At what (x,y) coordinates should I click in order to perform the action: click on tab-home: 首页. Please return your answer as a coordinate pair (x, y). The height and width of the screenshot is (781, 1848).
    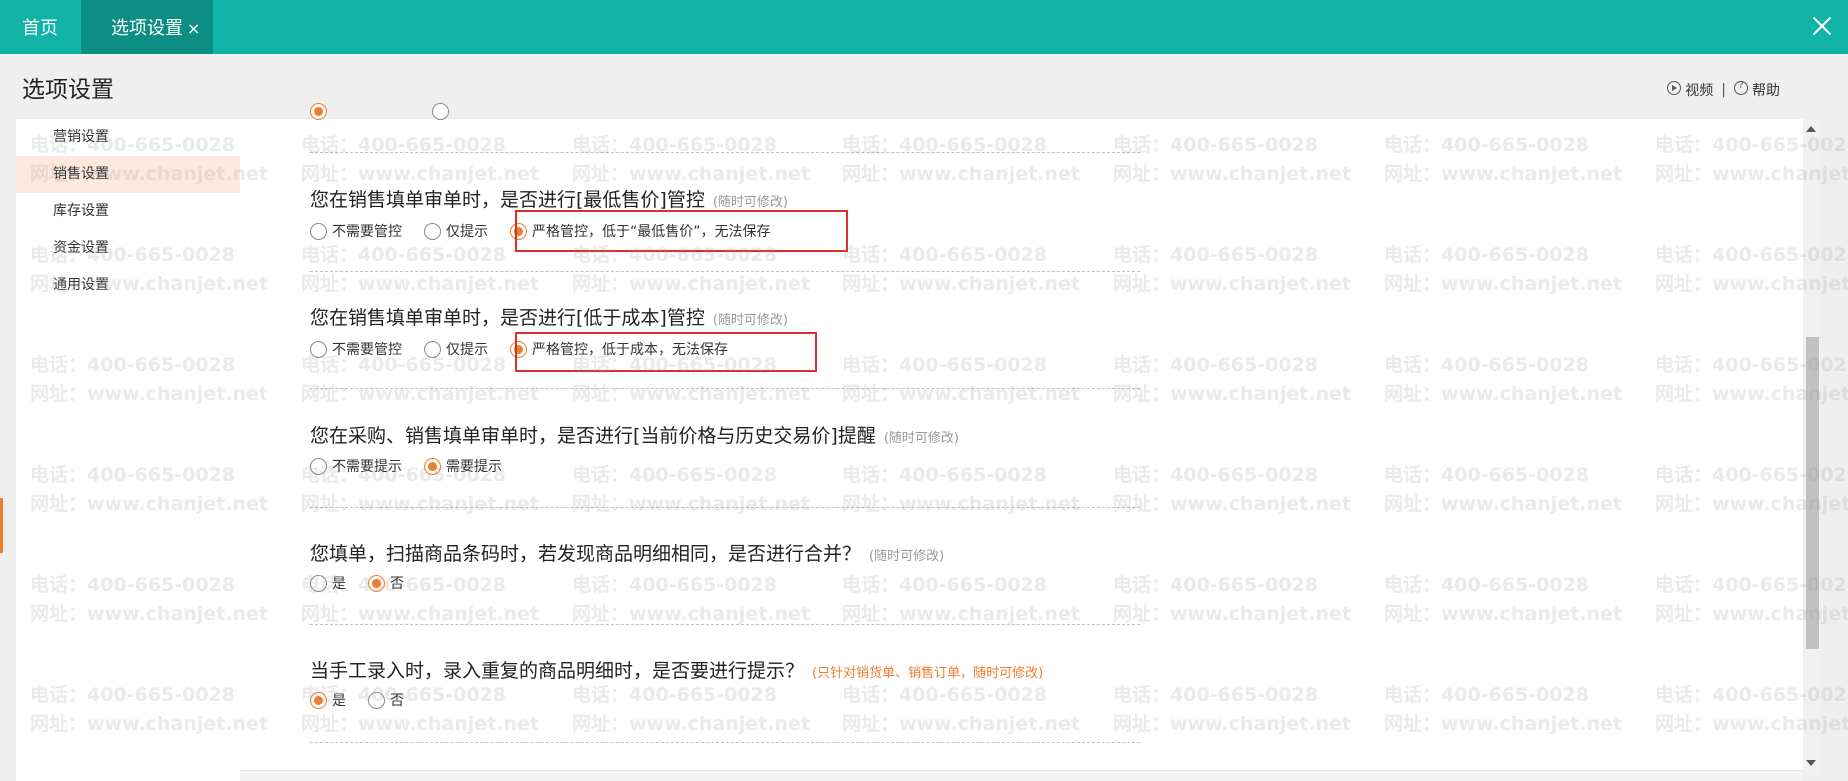
    Looking at the image, I should click on (40, 27).